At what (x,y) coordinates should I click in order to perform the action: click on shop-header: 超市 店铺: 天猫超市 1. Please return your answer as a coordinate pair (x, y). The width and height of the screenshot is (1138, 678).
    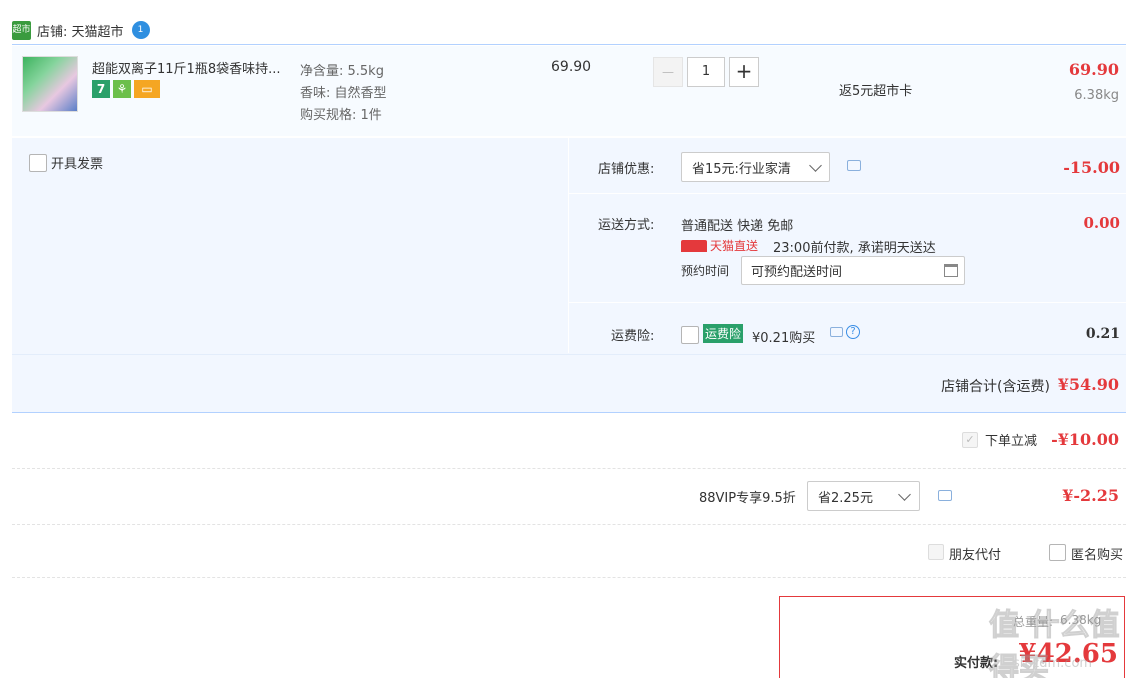
    Looking at the image, I should click on (81, 30).